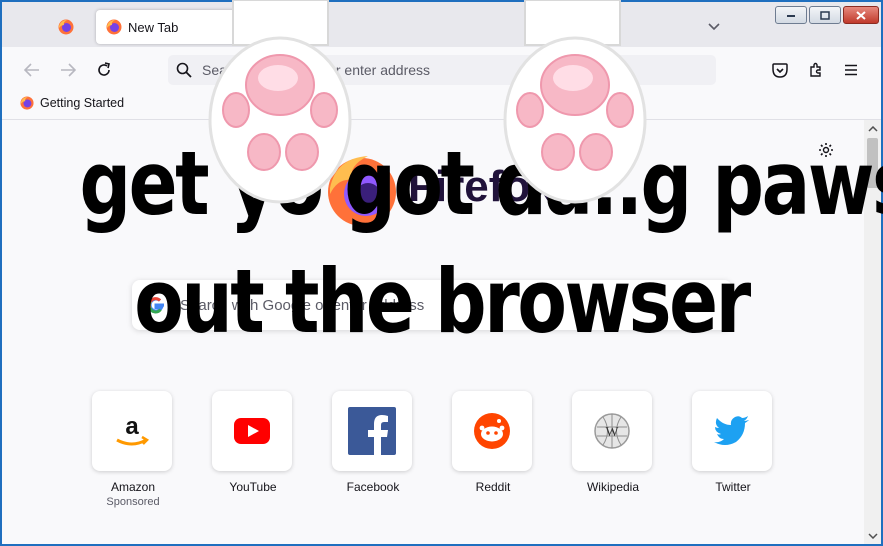 The width and height of the screenshot is (883, 546). Describe the element at coordinates (82, 103) in the screenshot. I see `bookmark-label: Getting Started` at that location.